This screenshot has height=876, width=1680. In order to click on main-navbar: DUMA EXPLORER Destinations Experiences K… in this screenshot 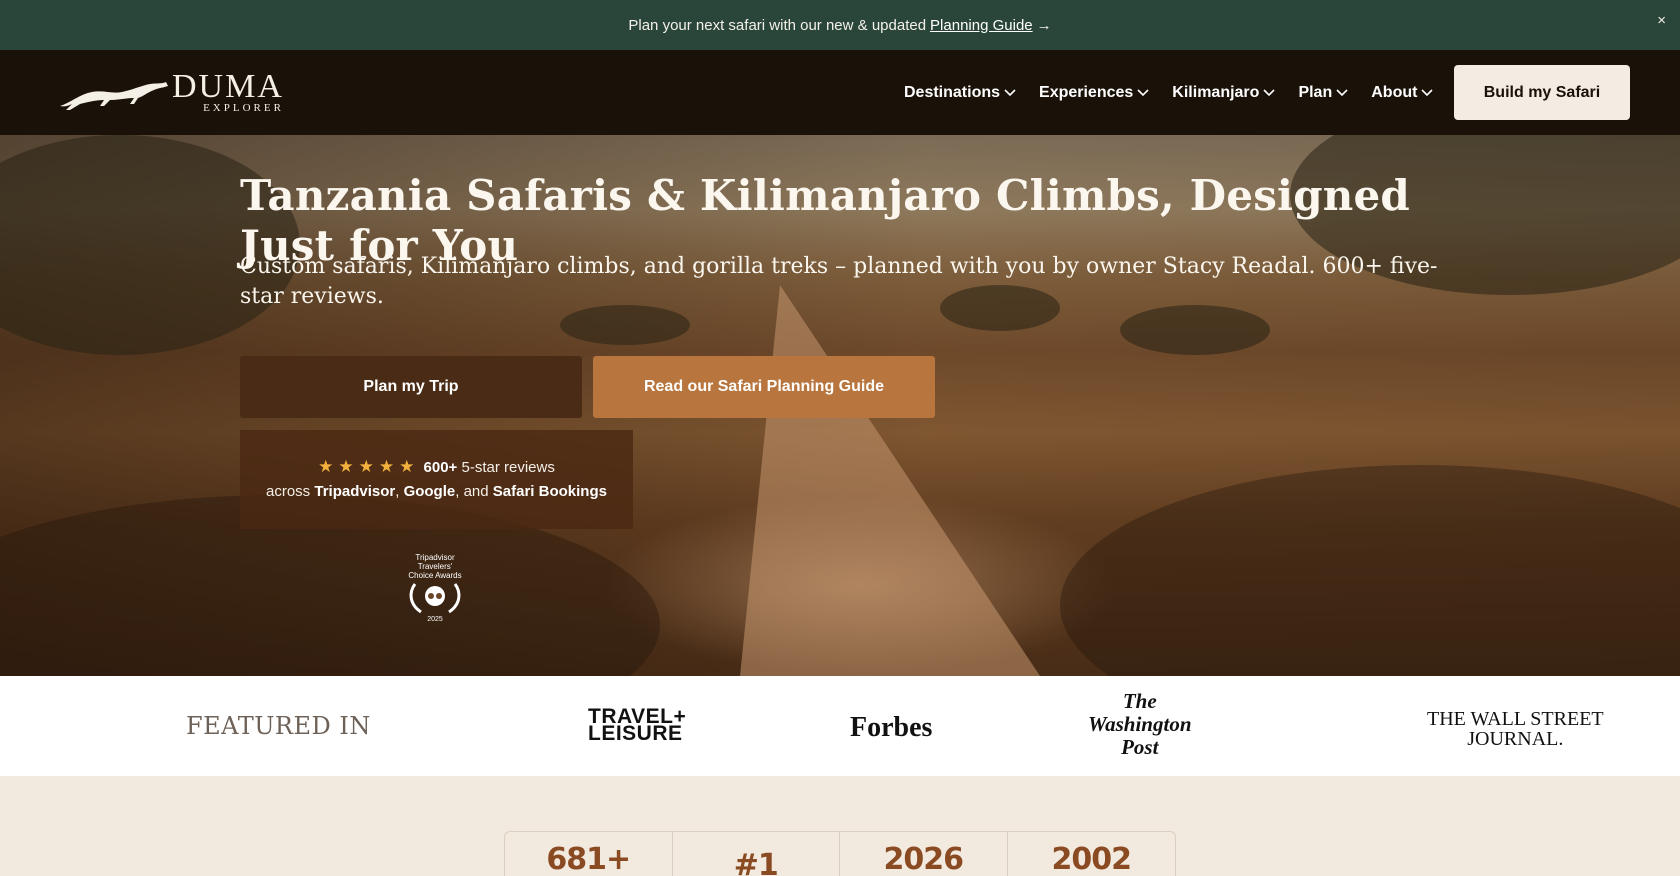, I will do `click(840, 92)`.